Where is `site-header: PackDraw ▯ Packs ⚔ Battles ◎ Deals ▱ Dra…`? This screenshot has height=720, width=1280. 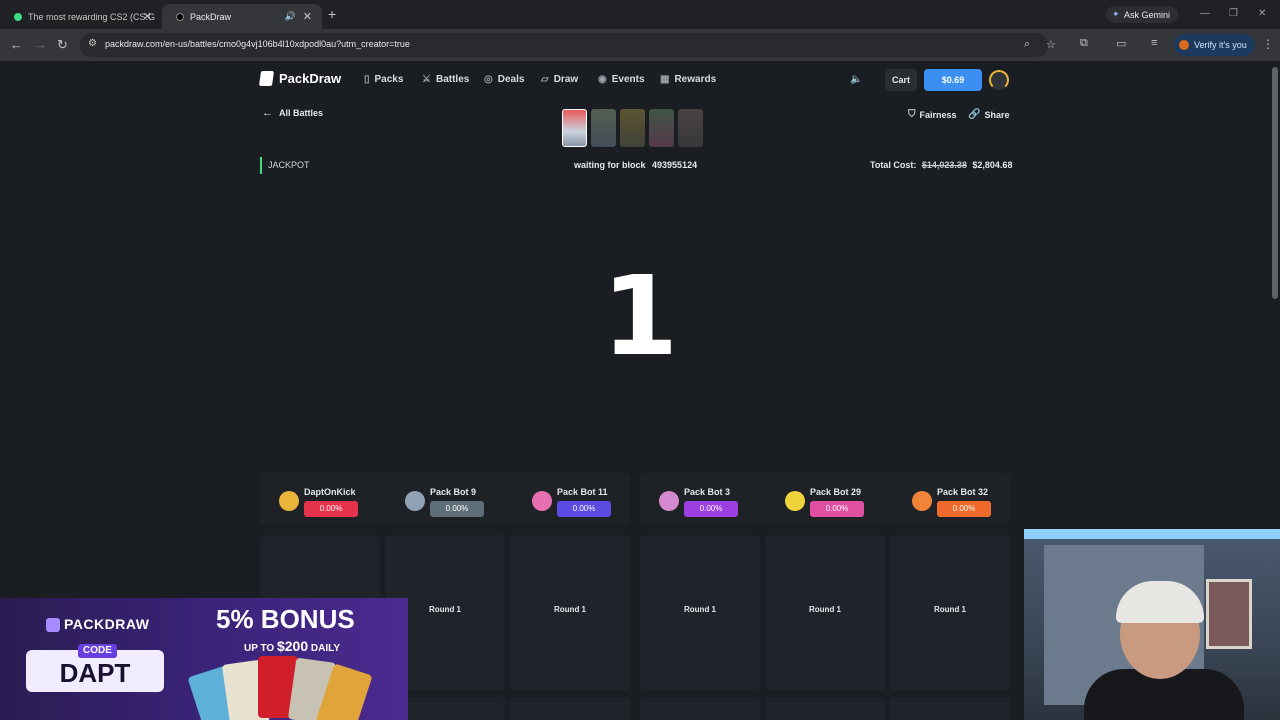
site-header: PackDraw ▯ Packs ⚔ Battles ◎ Deals ▱ Dra… is located at coordinates (635, 81).